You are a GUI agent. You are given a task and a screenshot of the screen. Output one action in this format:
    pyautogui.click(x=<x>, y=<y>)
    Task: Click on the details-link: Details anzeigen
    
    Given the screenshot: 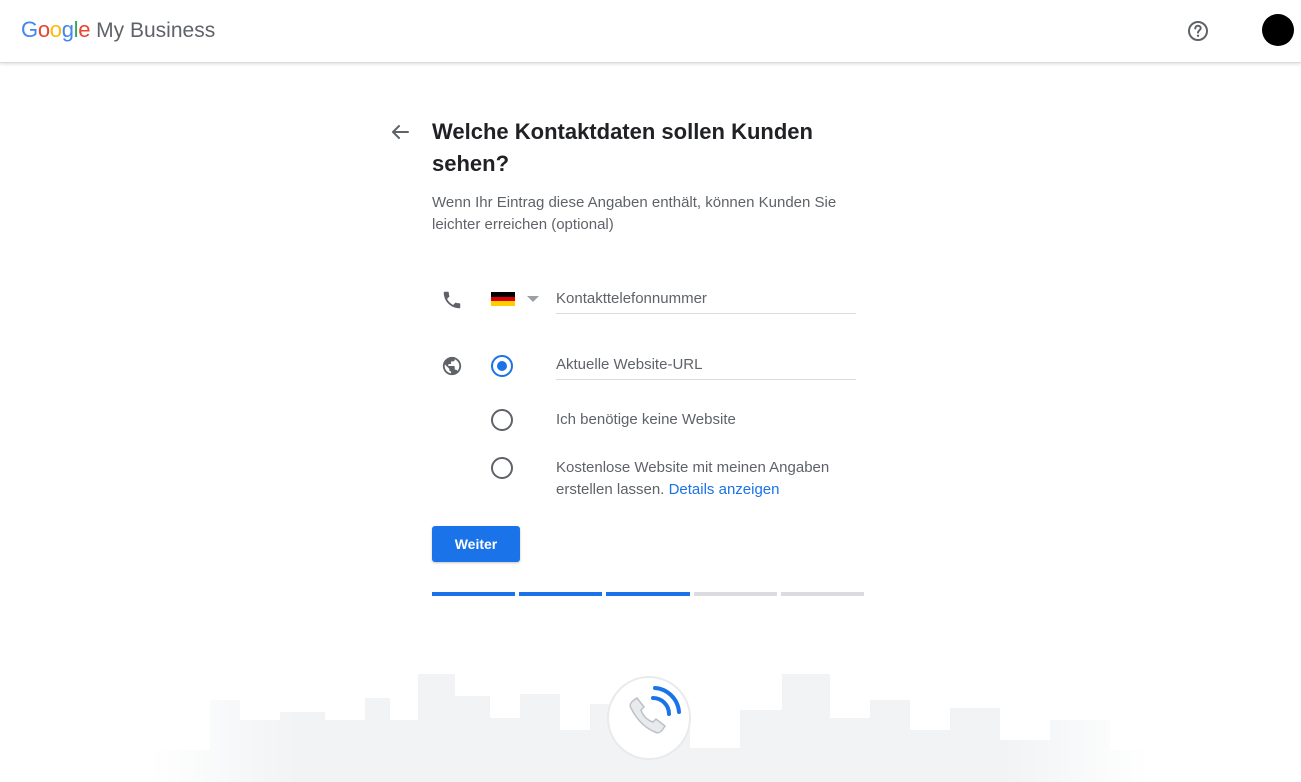 What is the action you would take?
    pyautogui.click(x=724, y=489)
    